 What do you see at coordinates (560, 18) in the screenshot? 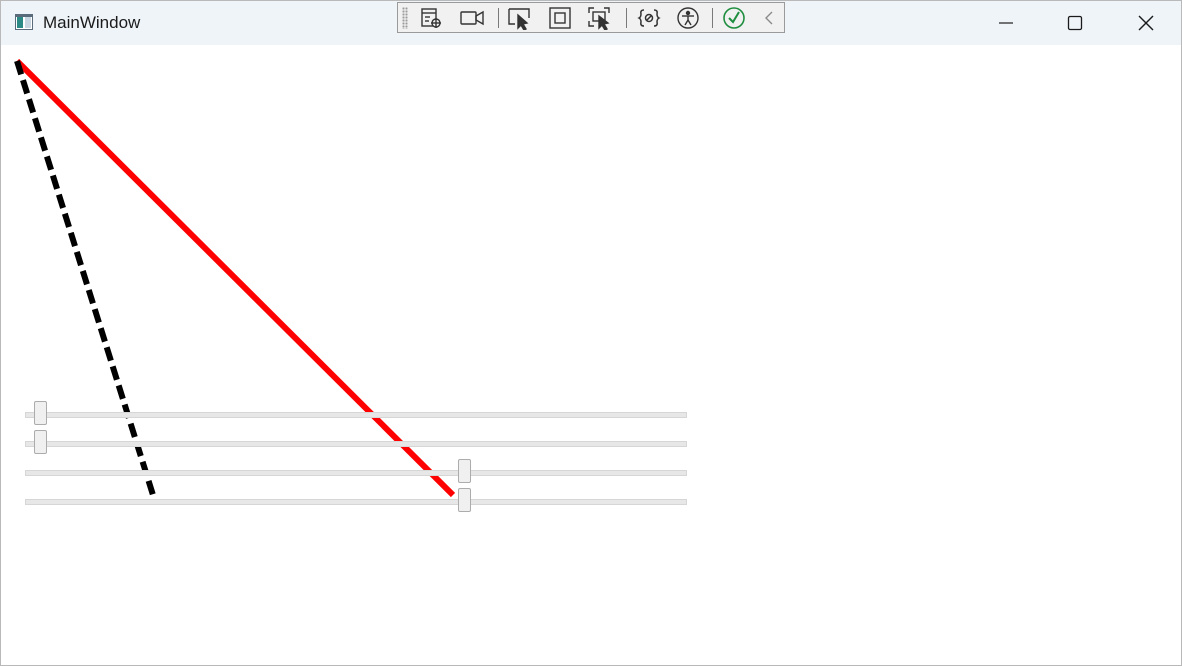
I see `display-layout-adorners-icon` at bounding box center [560, 18].